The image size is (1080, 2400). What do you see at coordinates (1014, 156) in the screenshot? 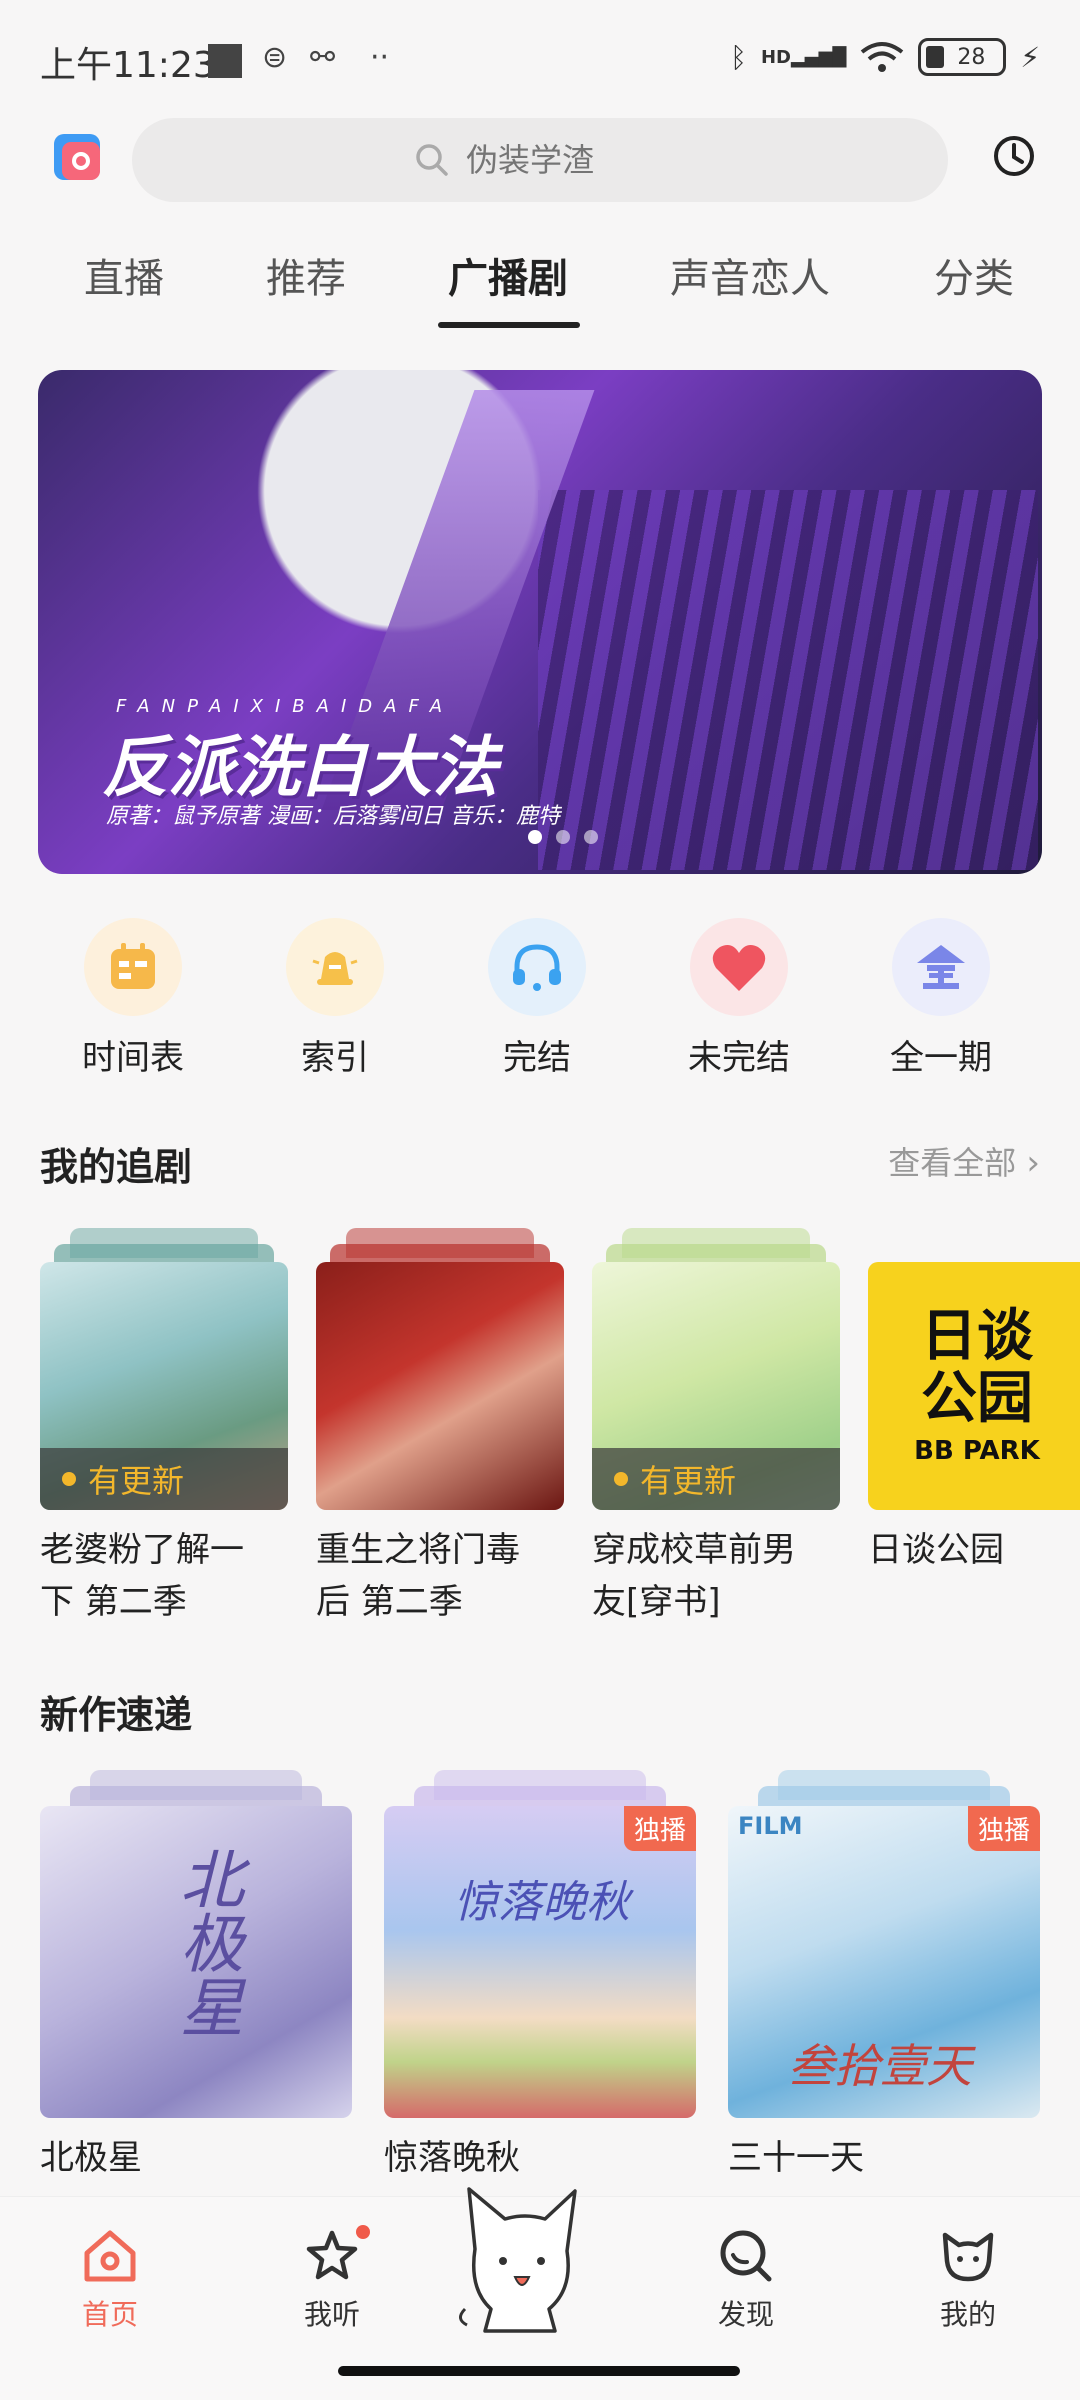
I see `history-clock-icon` at bounding box center [1014, 156].